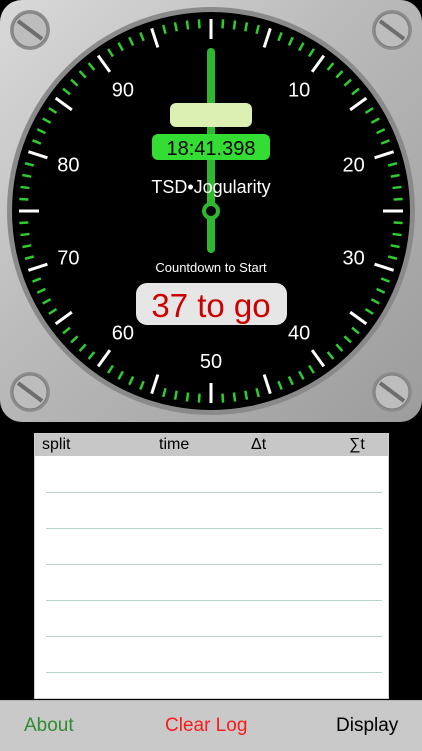 The width and height of the screenshot is (422, 751). Describe the element at coordinates (123, 333) in the screenshot. I see `dial-number: 60` at that location.